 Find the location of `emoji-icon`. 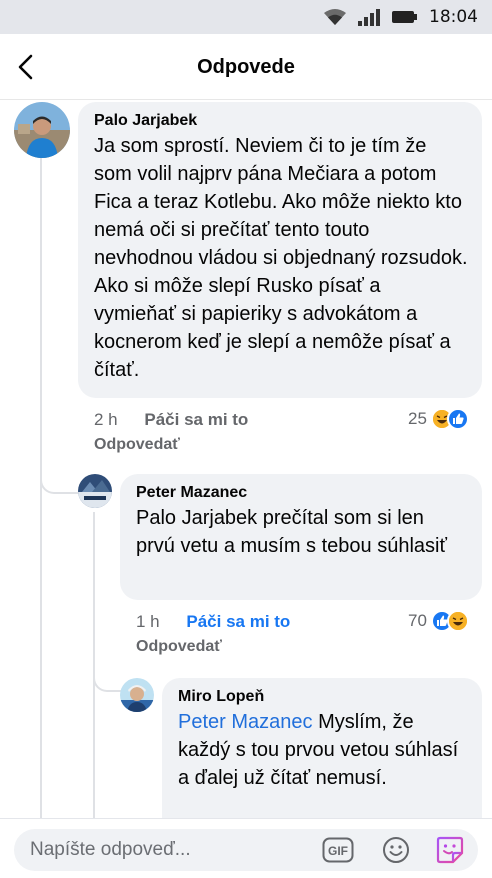

emoji-icon is located at coordinates (396, 850).